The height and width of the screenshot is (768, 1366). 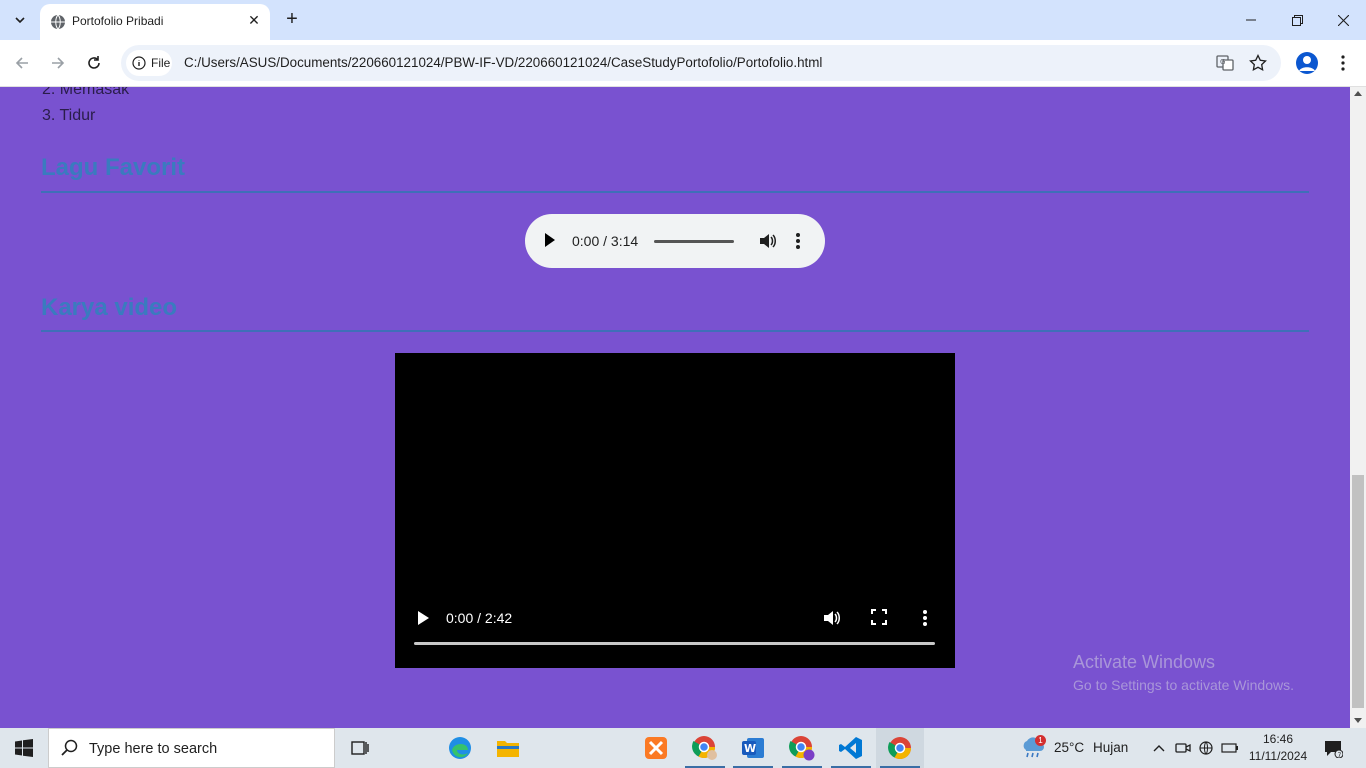 What do you see at coordinates (69, 115) in the screenshot?
I see `hobby-item: 3. Tidur` at bounding box center [69, 115].